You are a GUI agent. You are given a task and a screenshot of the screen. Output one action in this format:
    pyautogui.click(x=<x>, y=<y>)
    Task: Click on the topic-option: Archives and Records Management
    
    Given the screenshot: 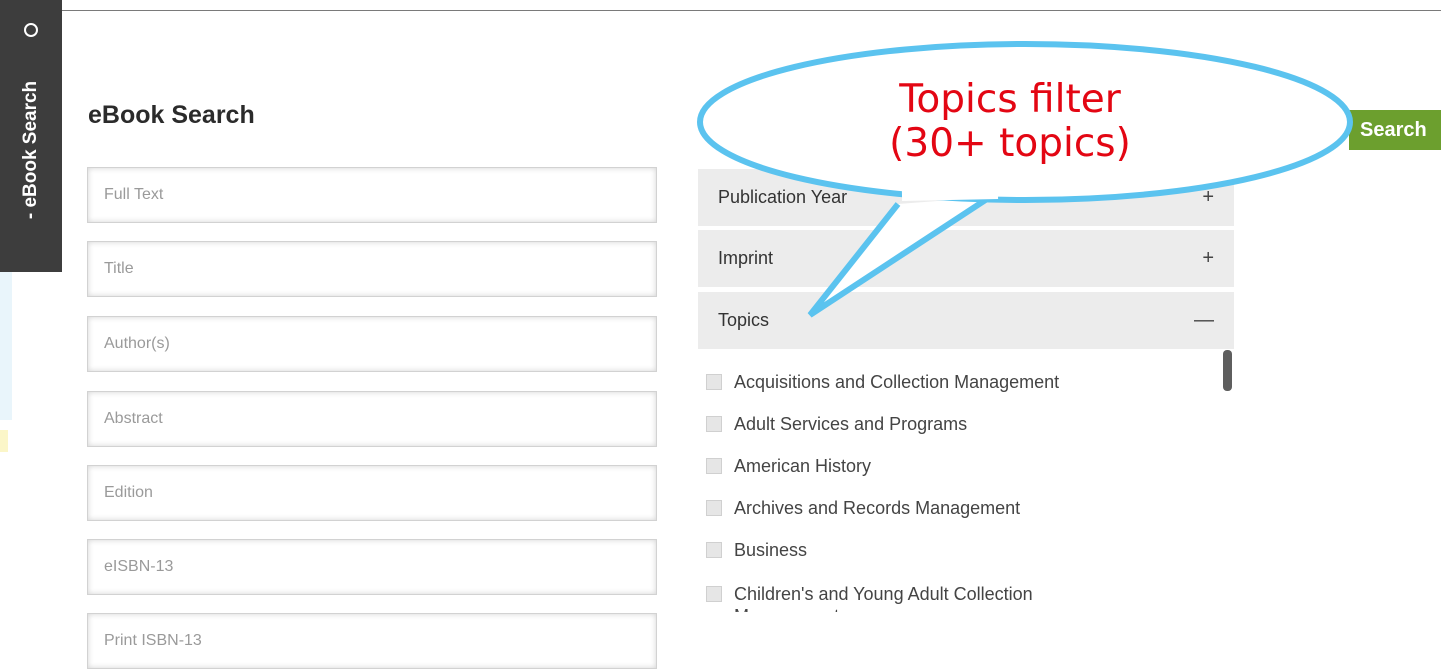 What is the action you would take?
    pyautogui.click(x=863, y=508)
    